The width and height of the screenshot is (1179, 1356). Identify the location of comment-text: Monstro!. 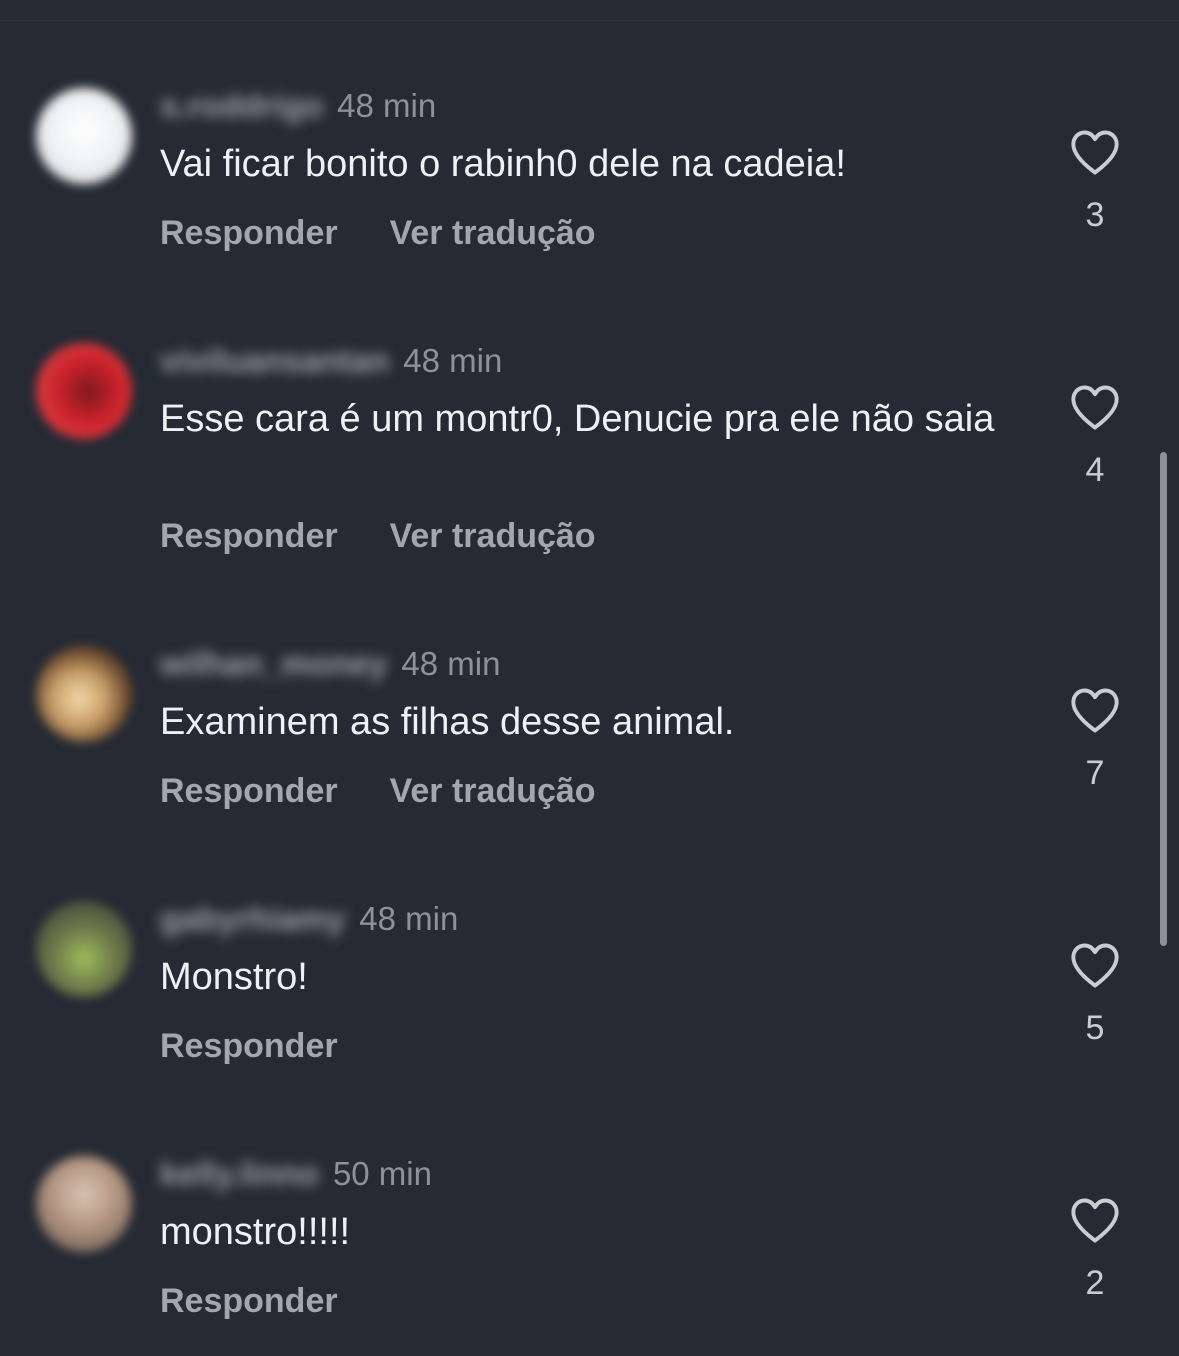
(234, 977).